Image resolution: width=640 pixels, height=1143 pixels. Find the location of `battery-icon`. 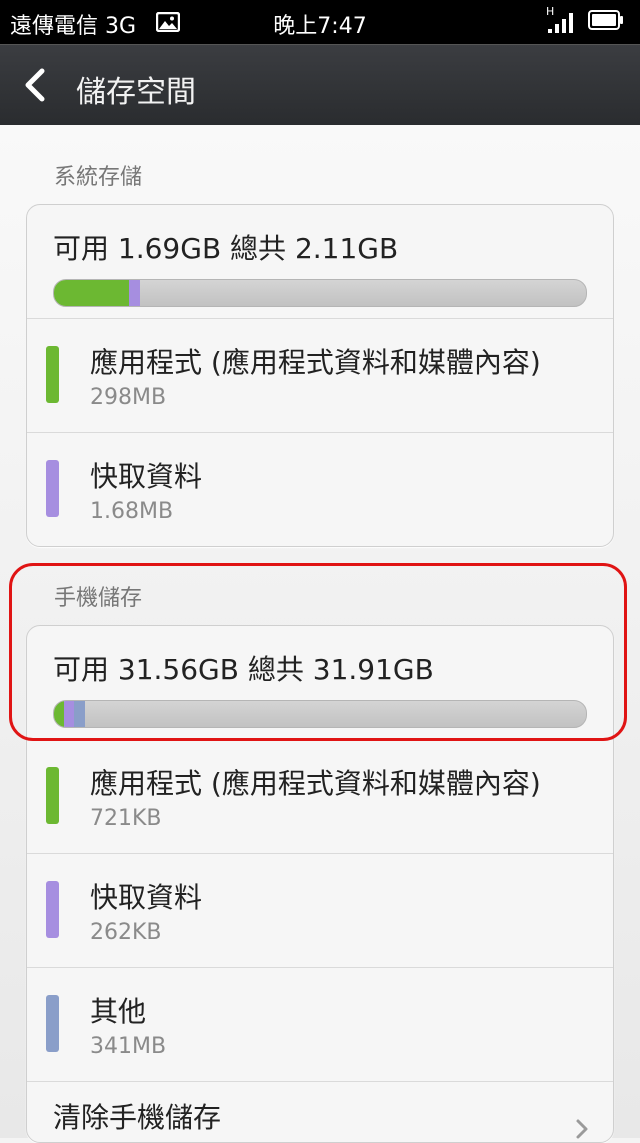

battery-icon is located at coordinates (606, 23).